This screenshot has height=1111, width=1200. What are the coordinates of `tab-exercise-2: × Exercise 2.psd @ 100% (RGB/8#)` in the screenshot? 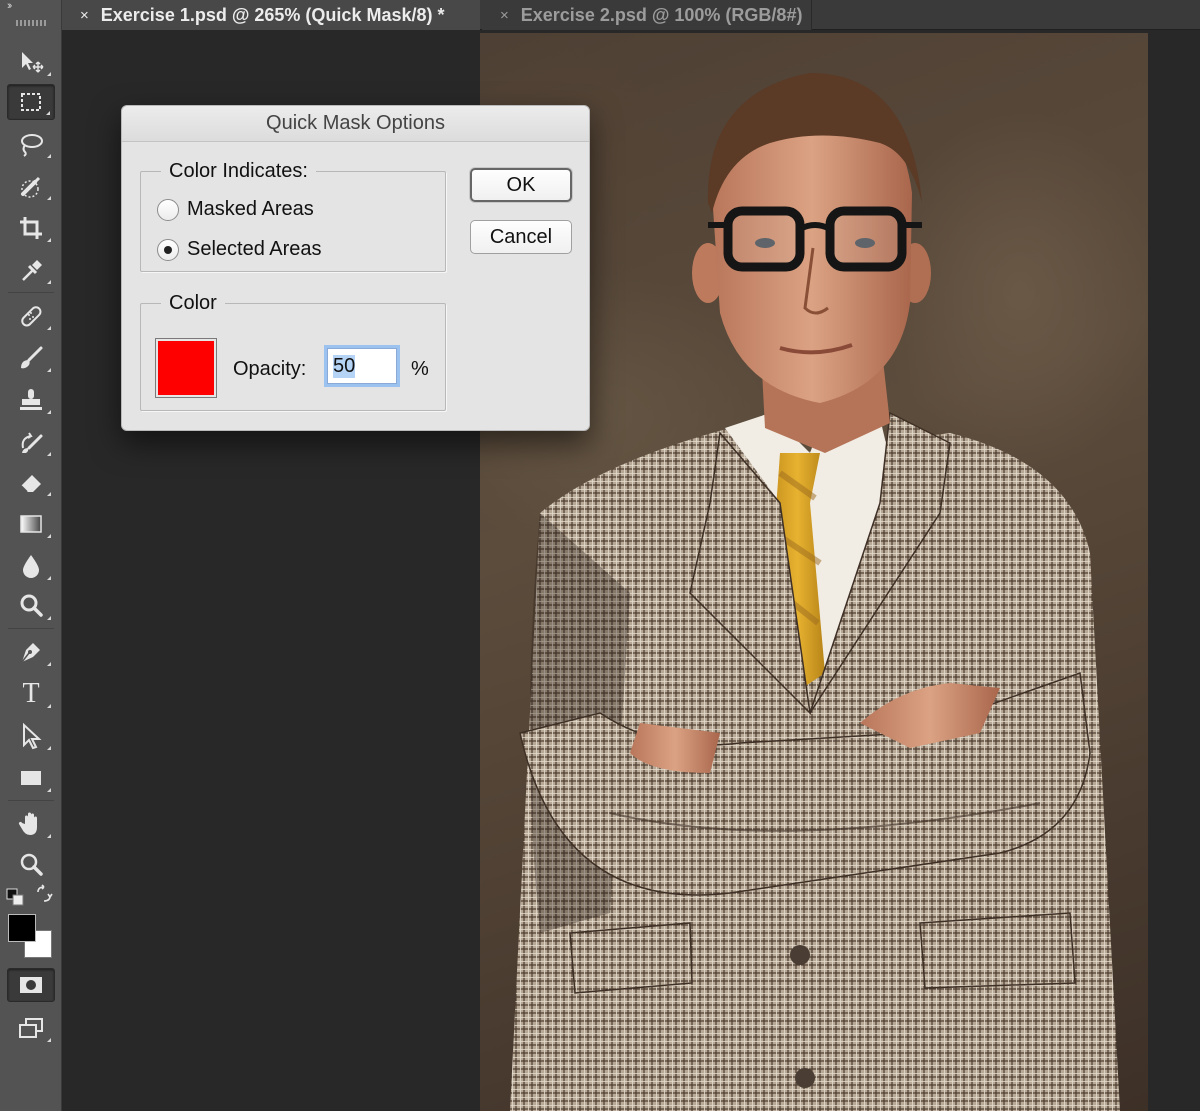 It's located at (647, 15).